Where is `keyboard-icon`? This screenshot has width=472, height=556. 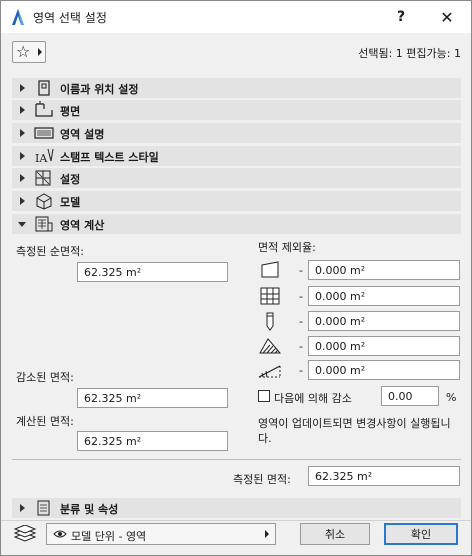
keyboard-icon is located at coordinates (44, 133).